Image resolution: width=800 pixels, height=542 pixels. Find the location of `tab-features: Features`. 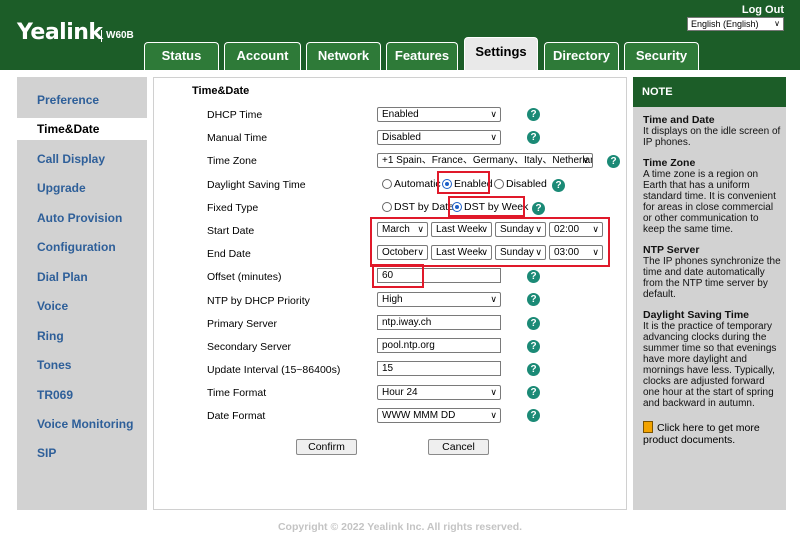

tab-features: Features is located at coordinates (422, 56).